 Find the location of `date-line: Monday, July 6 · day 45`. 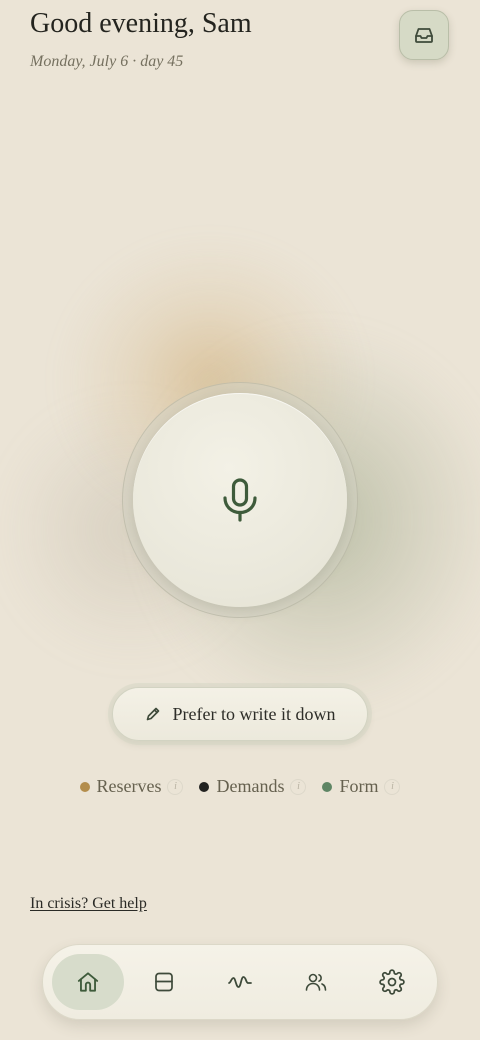

date-line: Monday, July 6 · day 45 is located at coordinates (106, 62).